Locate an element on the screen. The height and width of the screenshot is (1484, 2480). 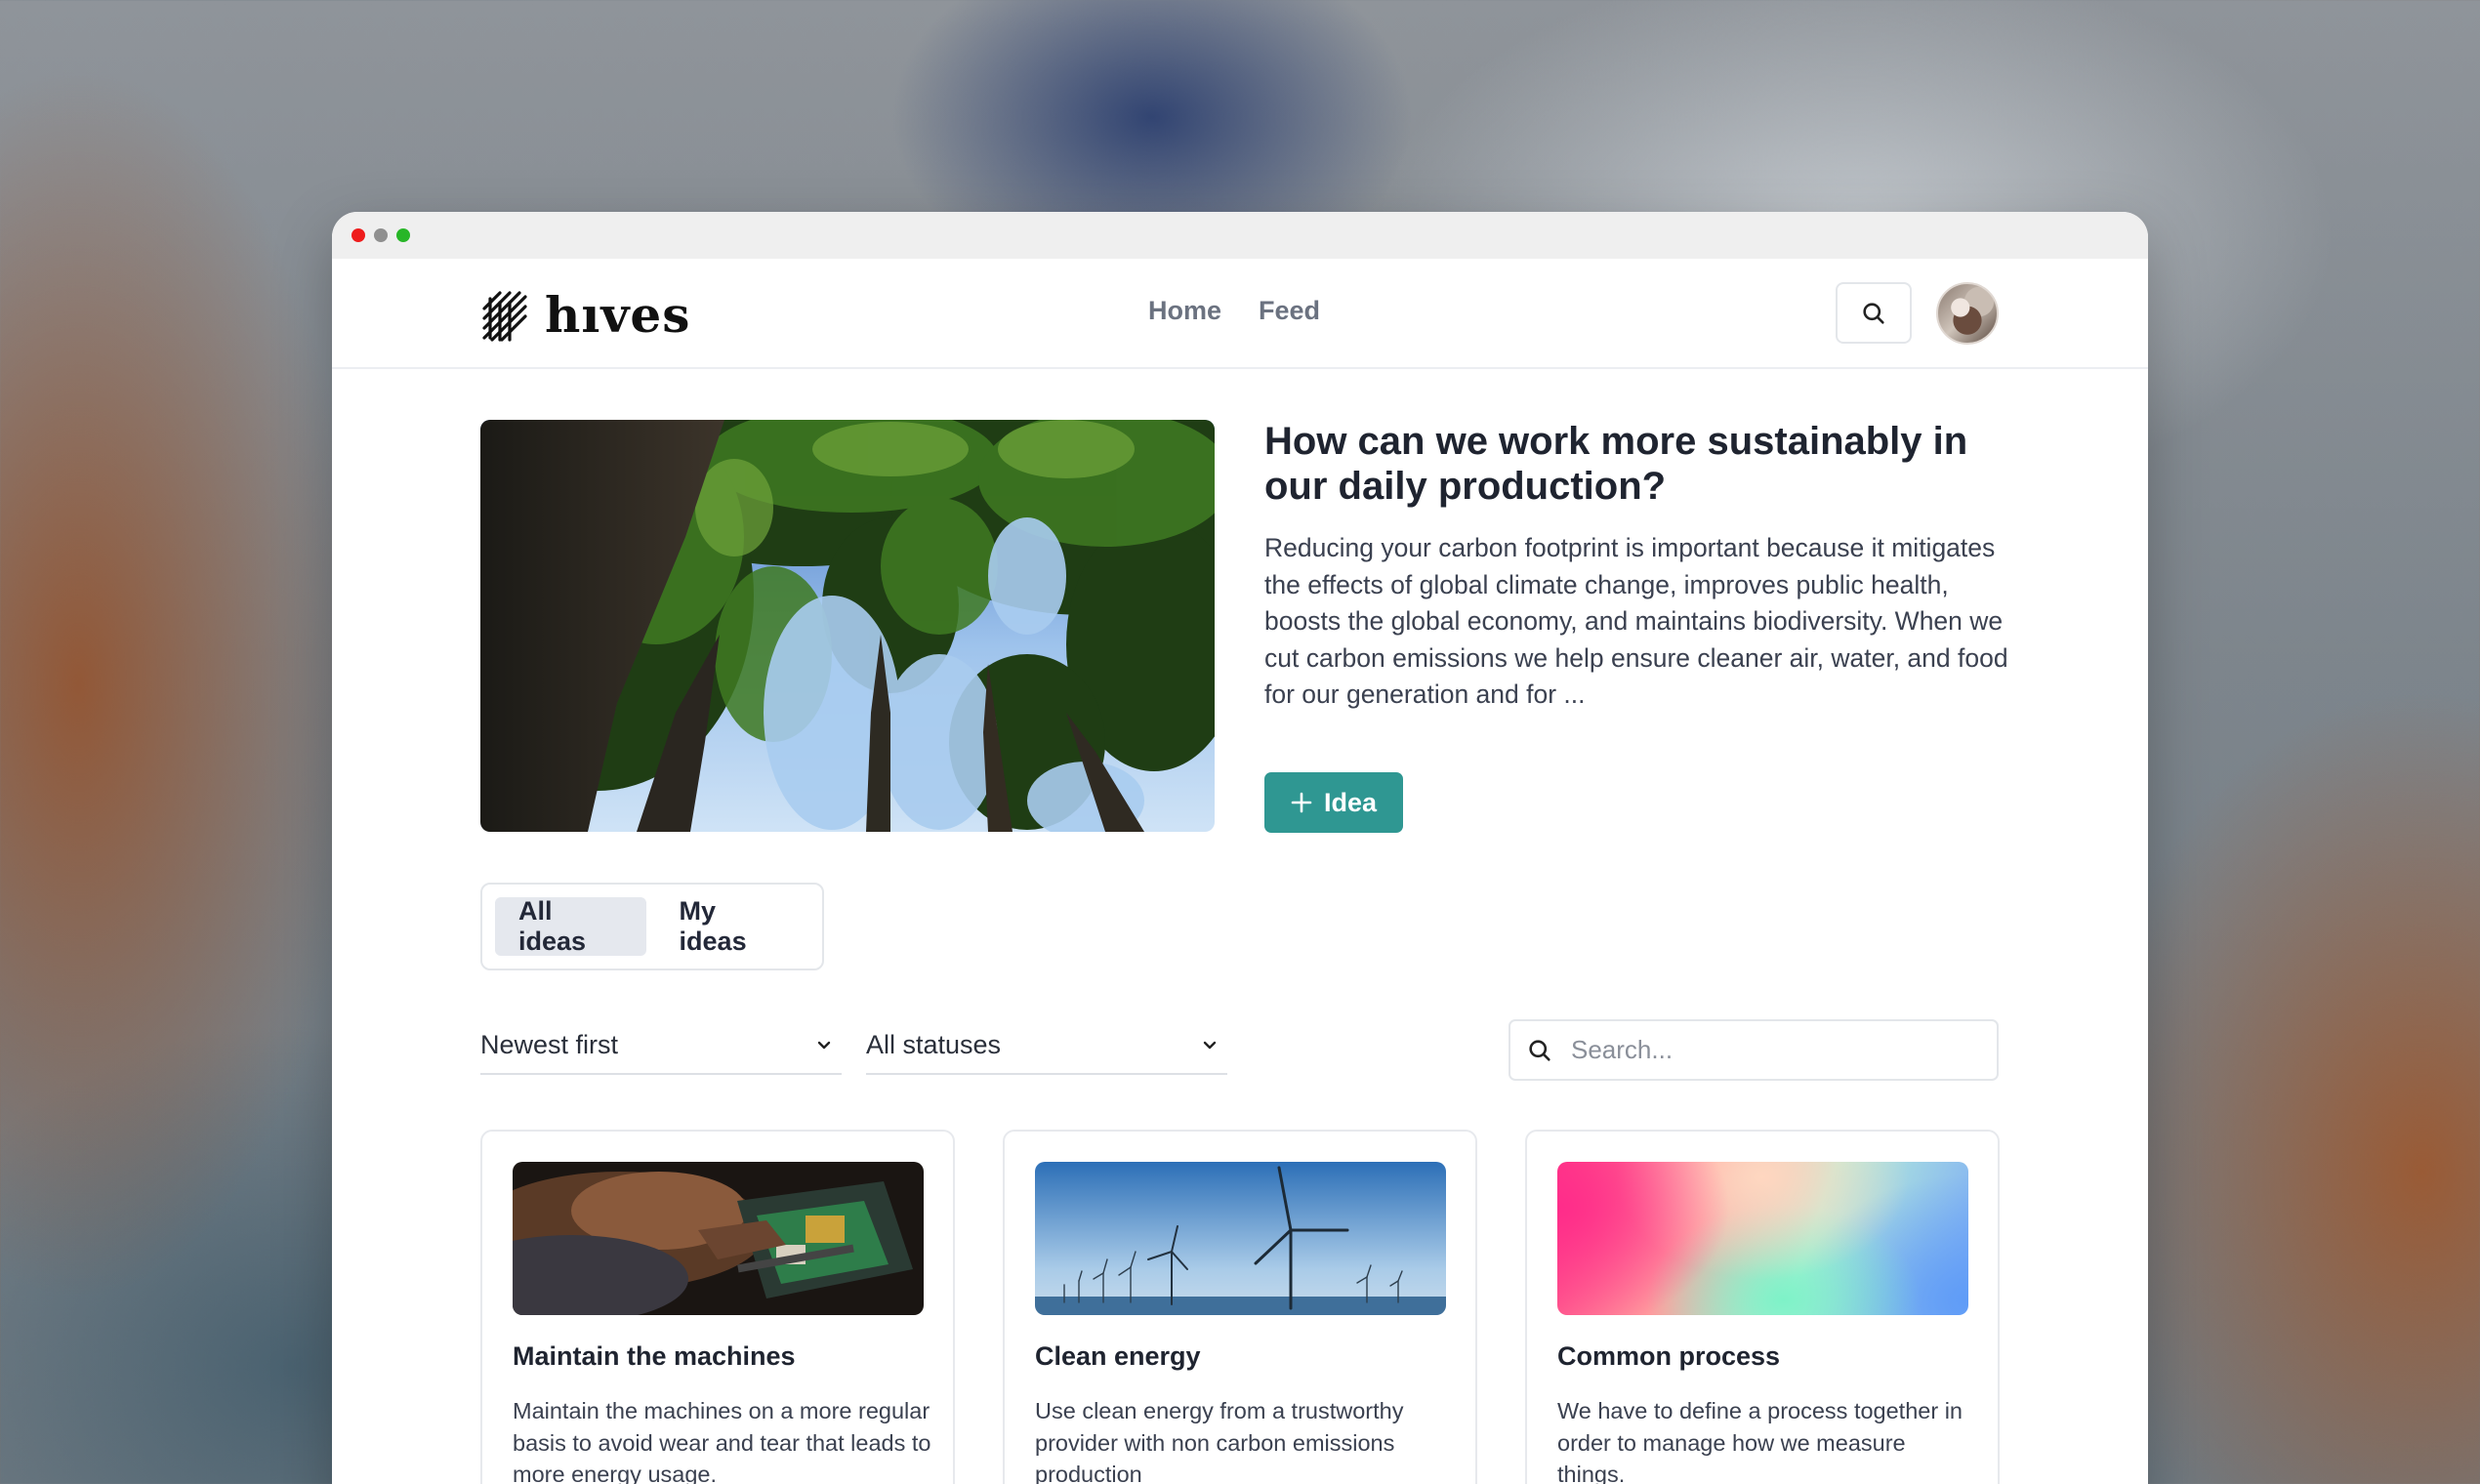
nav-feed-link: Feed is located at coordinates (1289, 311).